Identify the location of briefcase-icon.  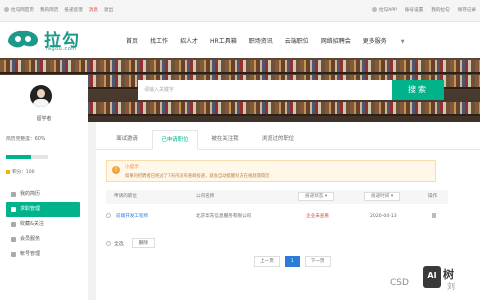
(13, 209).